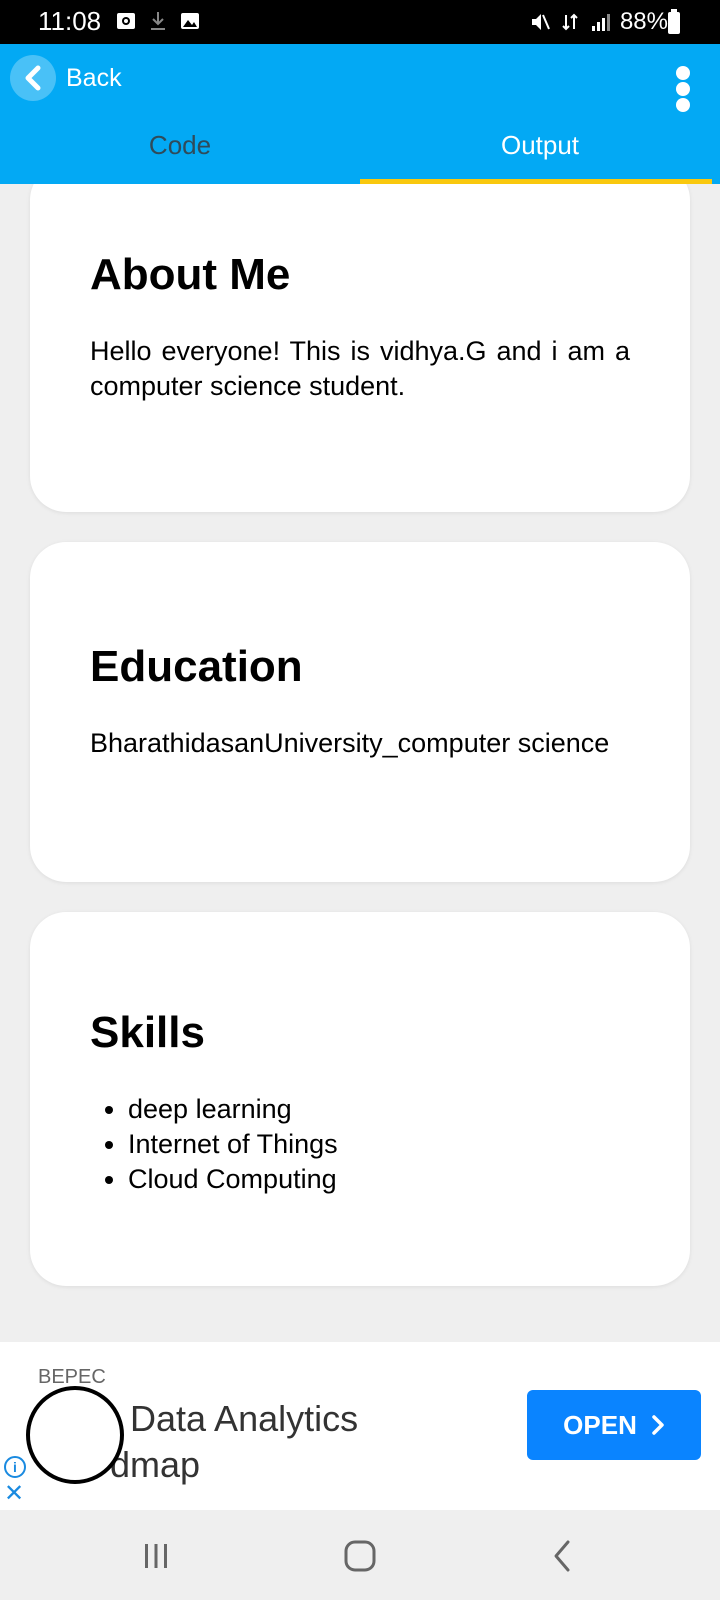  I want to click on ad-title-line2: dmap, so click(155, 1464).